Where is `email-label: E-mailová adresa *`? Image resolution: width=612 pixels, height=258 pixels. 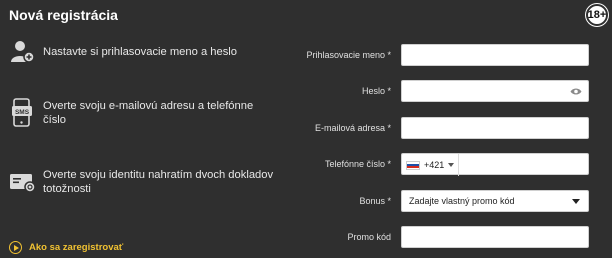
email-label: E-mailová adresa * is located at coordinates (352, 128).